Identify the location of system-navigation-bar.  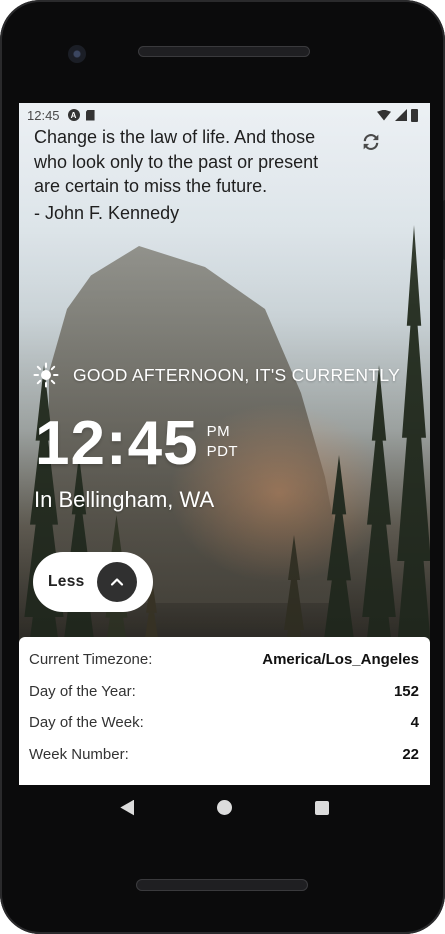
(224, 807).